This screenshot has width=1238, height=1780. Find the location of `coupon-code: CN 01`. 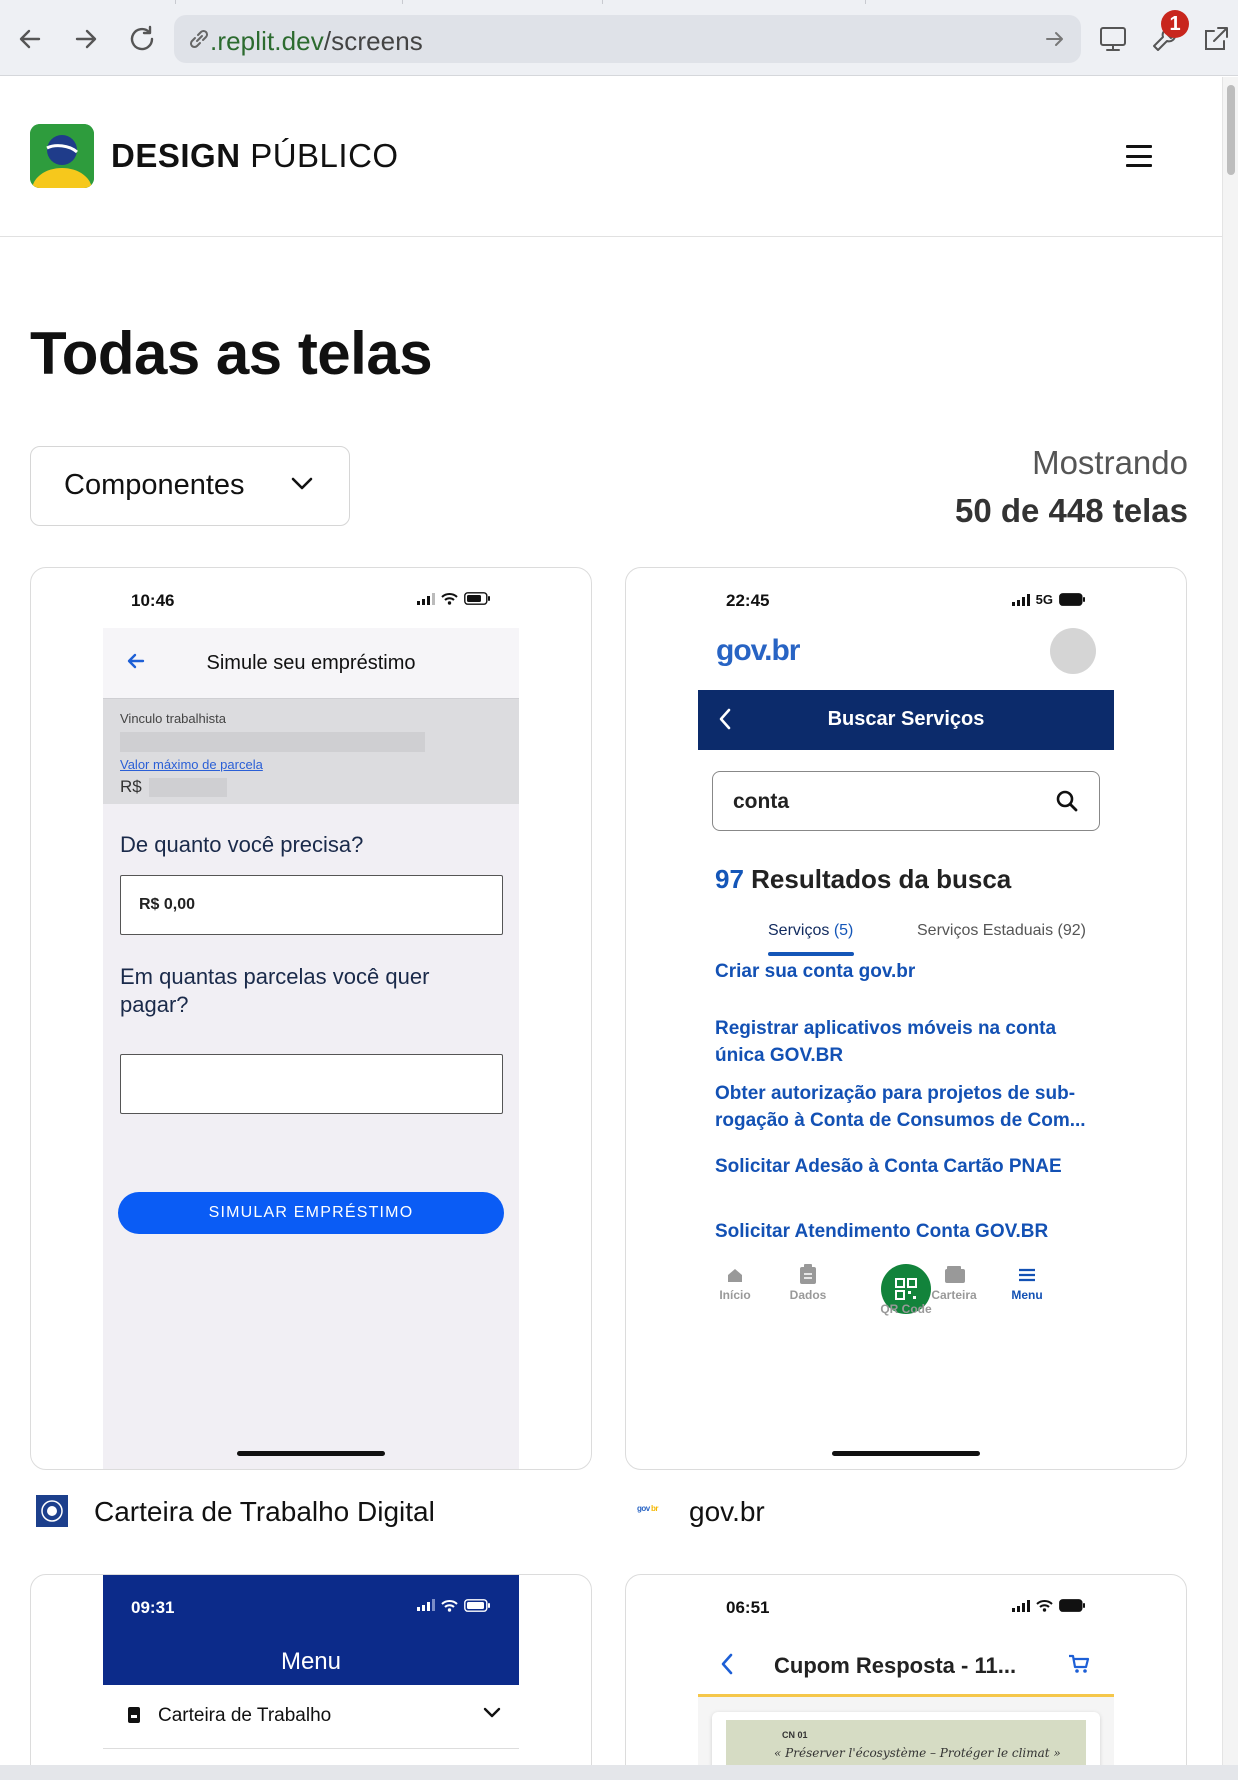

coupon-code: CN 01 is located at coordinates (795, 1735).